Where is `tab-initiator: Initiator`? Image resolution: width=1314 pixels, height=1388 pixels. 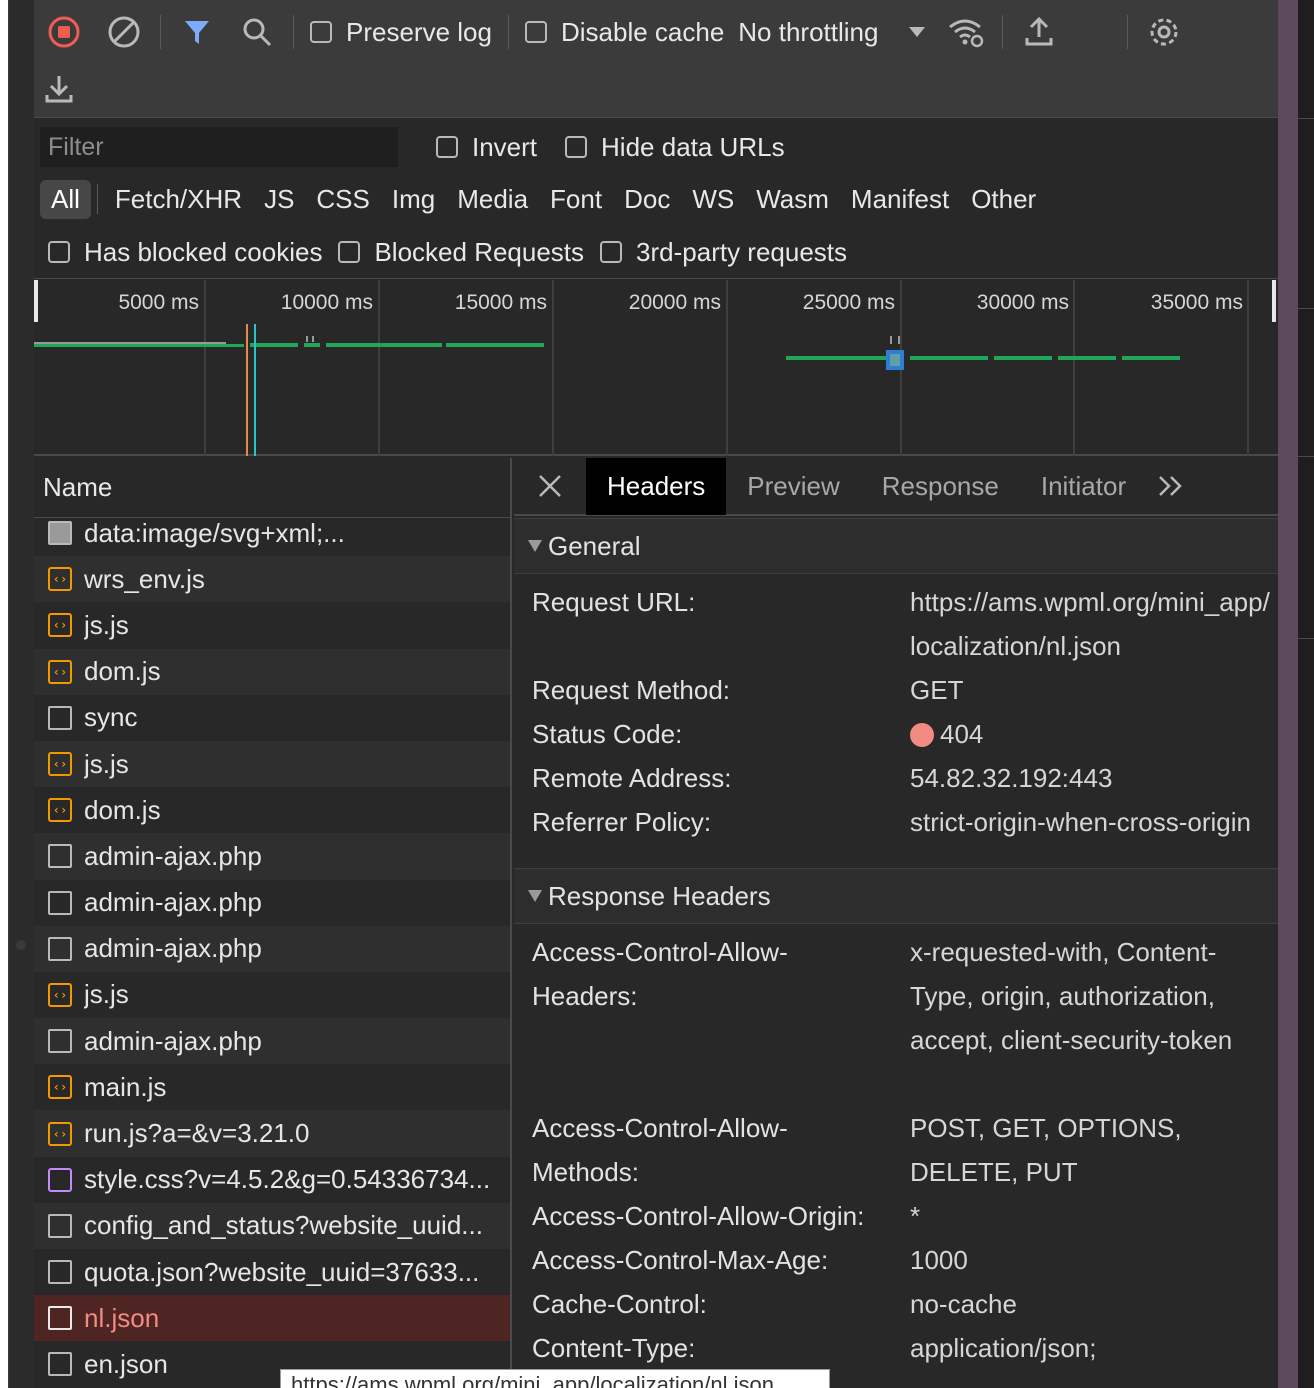 tab-initiator: Initiator is located at coordinates (1083, 486).